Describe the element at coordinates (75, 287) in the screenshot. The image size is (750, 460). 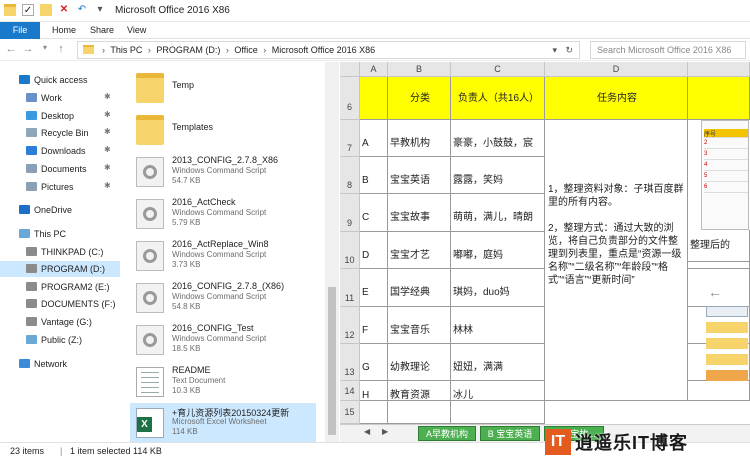
I see `sidebar-item-label: PROGRAM2 (E:)` at that location.